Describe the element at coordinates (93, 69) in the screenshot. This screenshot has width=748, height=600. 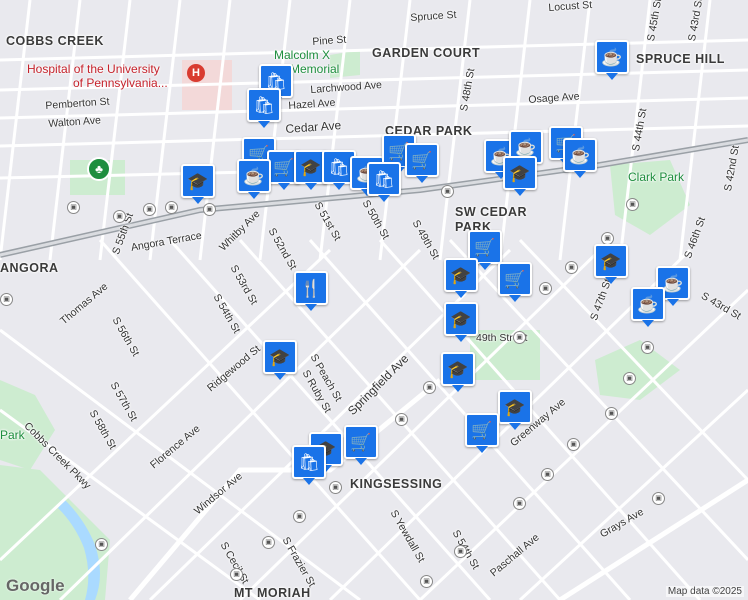
I see `hospital-label-line1: Hospital of the University` at that location.